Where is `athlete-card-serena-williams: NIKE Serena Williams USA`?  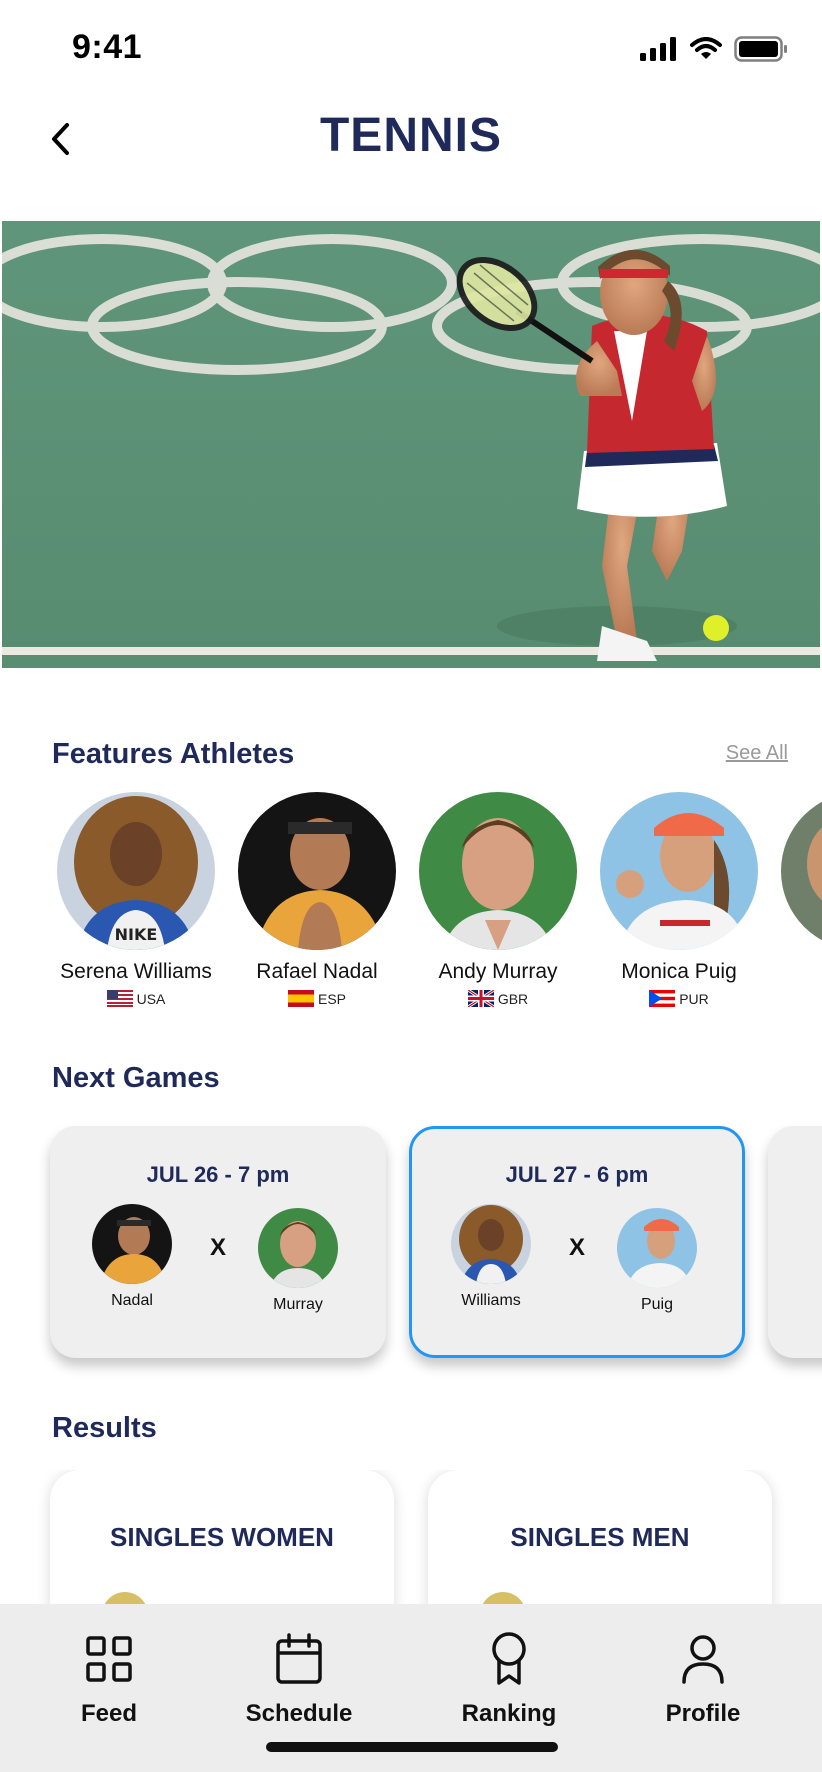
athlete-card-serena-williams: NIKE Serena Williams USA is located at coordinates (136, 899).